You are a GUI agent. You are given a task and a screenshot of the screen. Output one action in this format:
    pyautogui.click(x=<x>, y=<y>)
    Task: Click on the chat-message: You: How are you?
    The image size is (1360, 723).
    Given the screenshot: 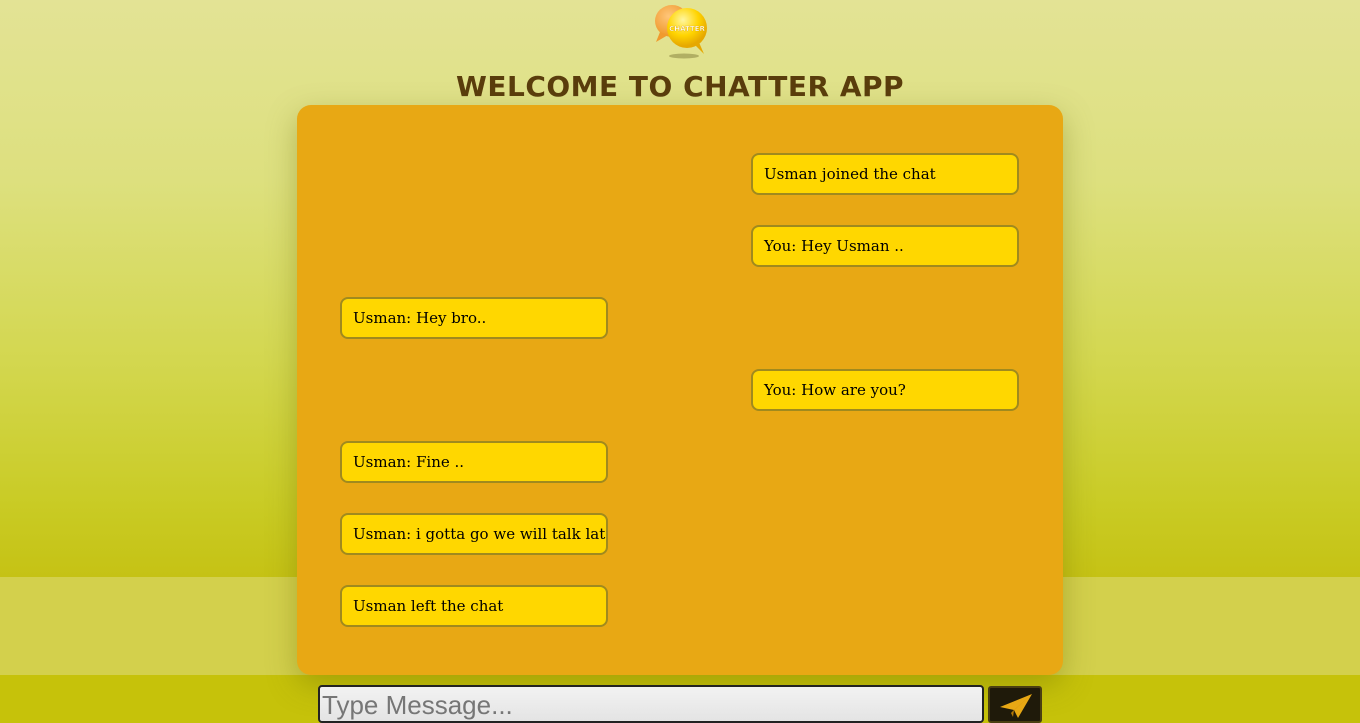 What is the action you would take?
    pyautogui.click(x=885, y=390)
    